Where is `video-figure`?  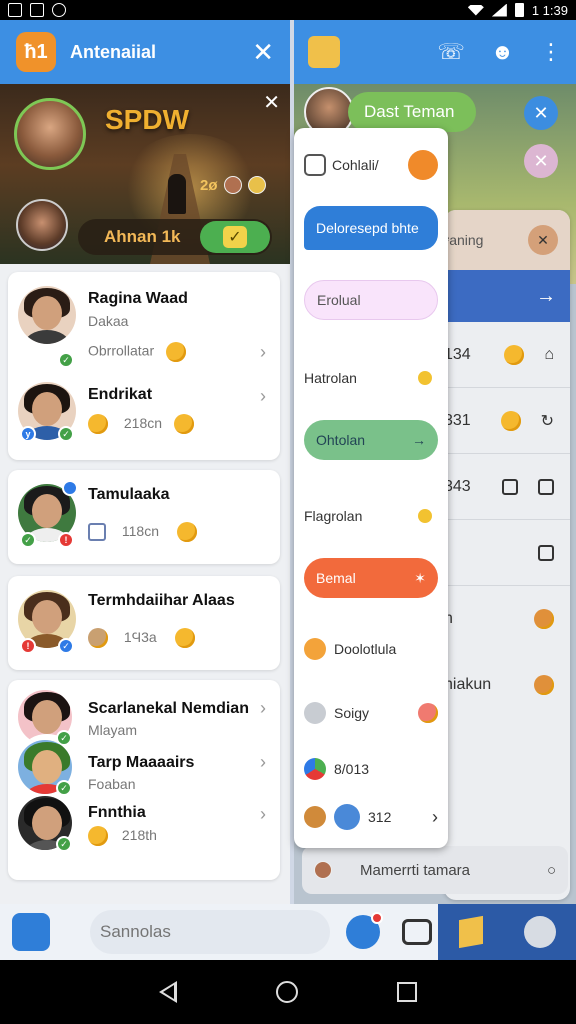
video-figure is located at coordinates (177, 194).